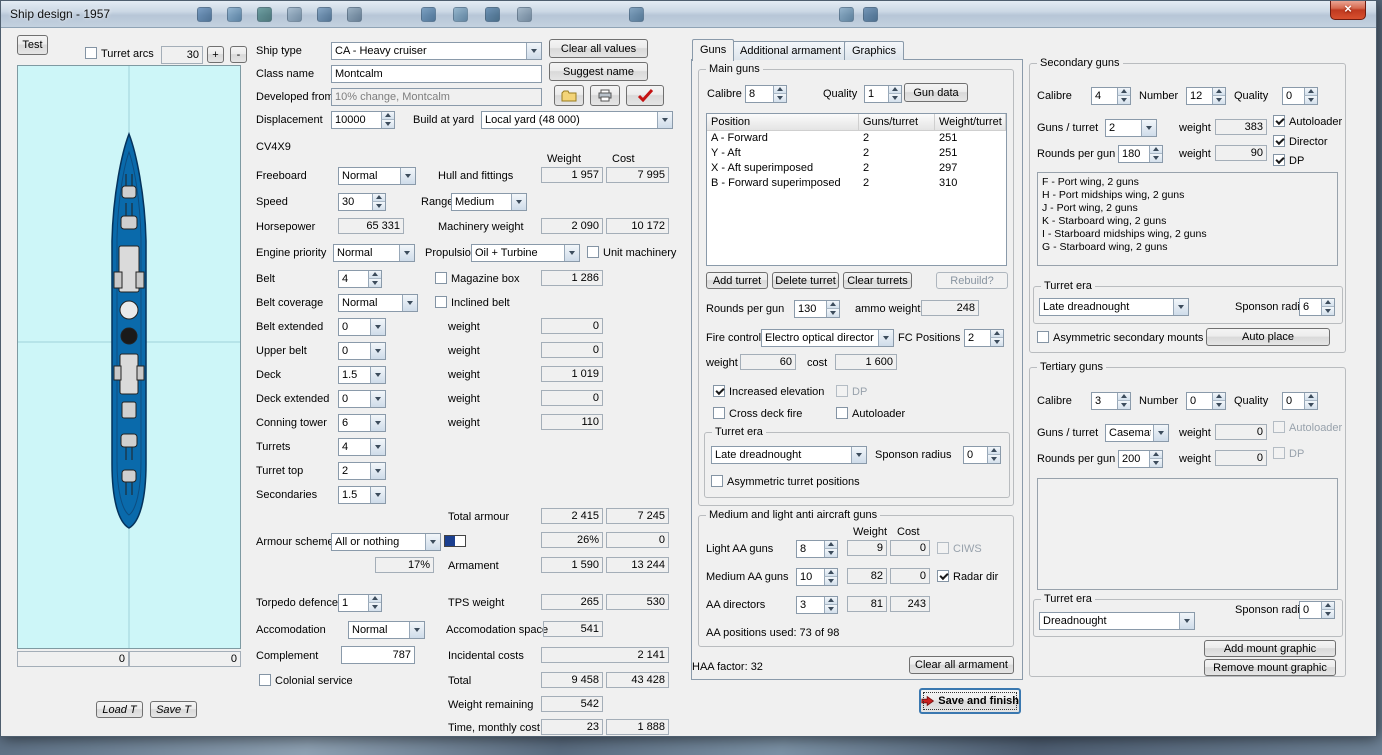 This screenshot has height=755, width=1382. What do you see at coordinates (306, 681) in the screenshot?
I see `colonial-service-checkbox: Colonial service` at bounding box center [306, 681].